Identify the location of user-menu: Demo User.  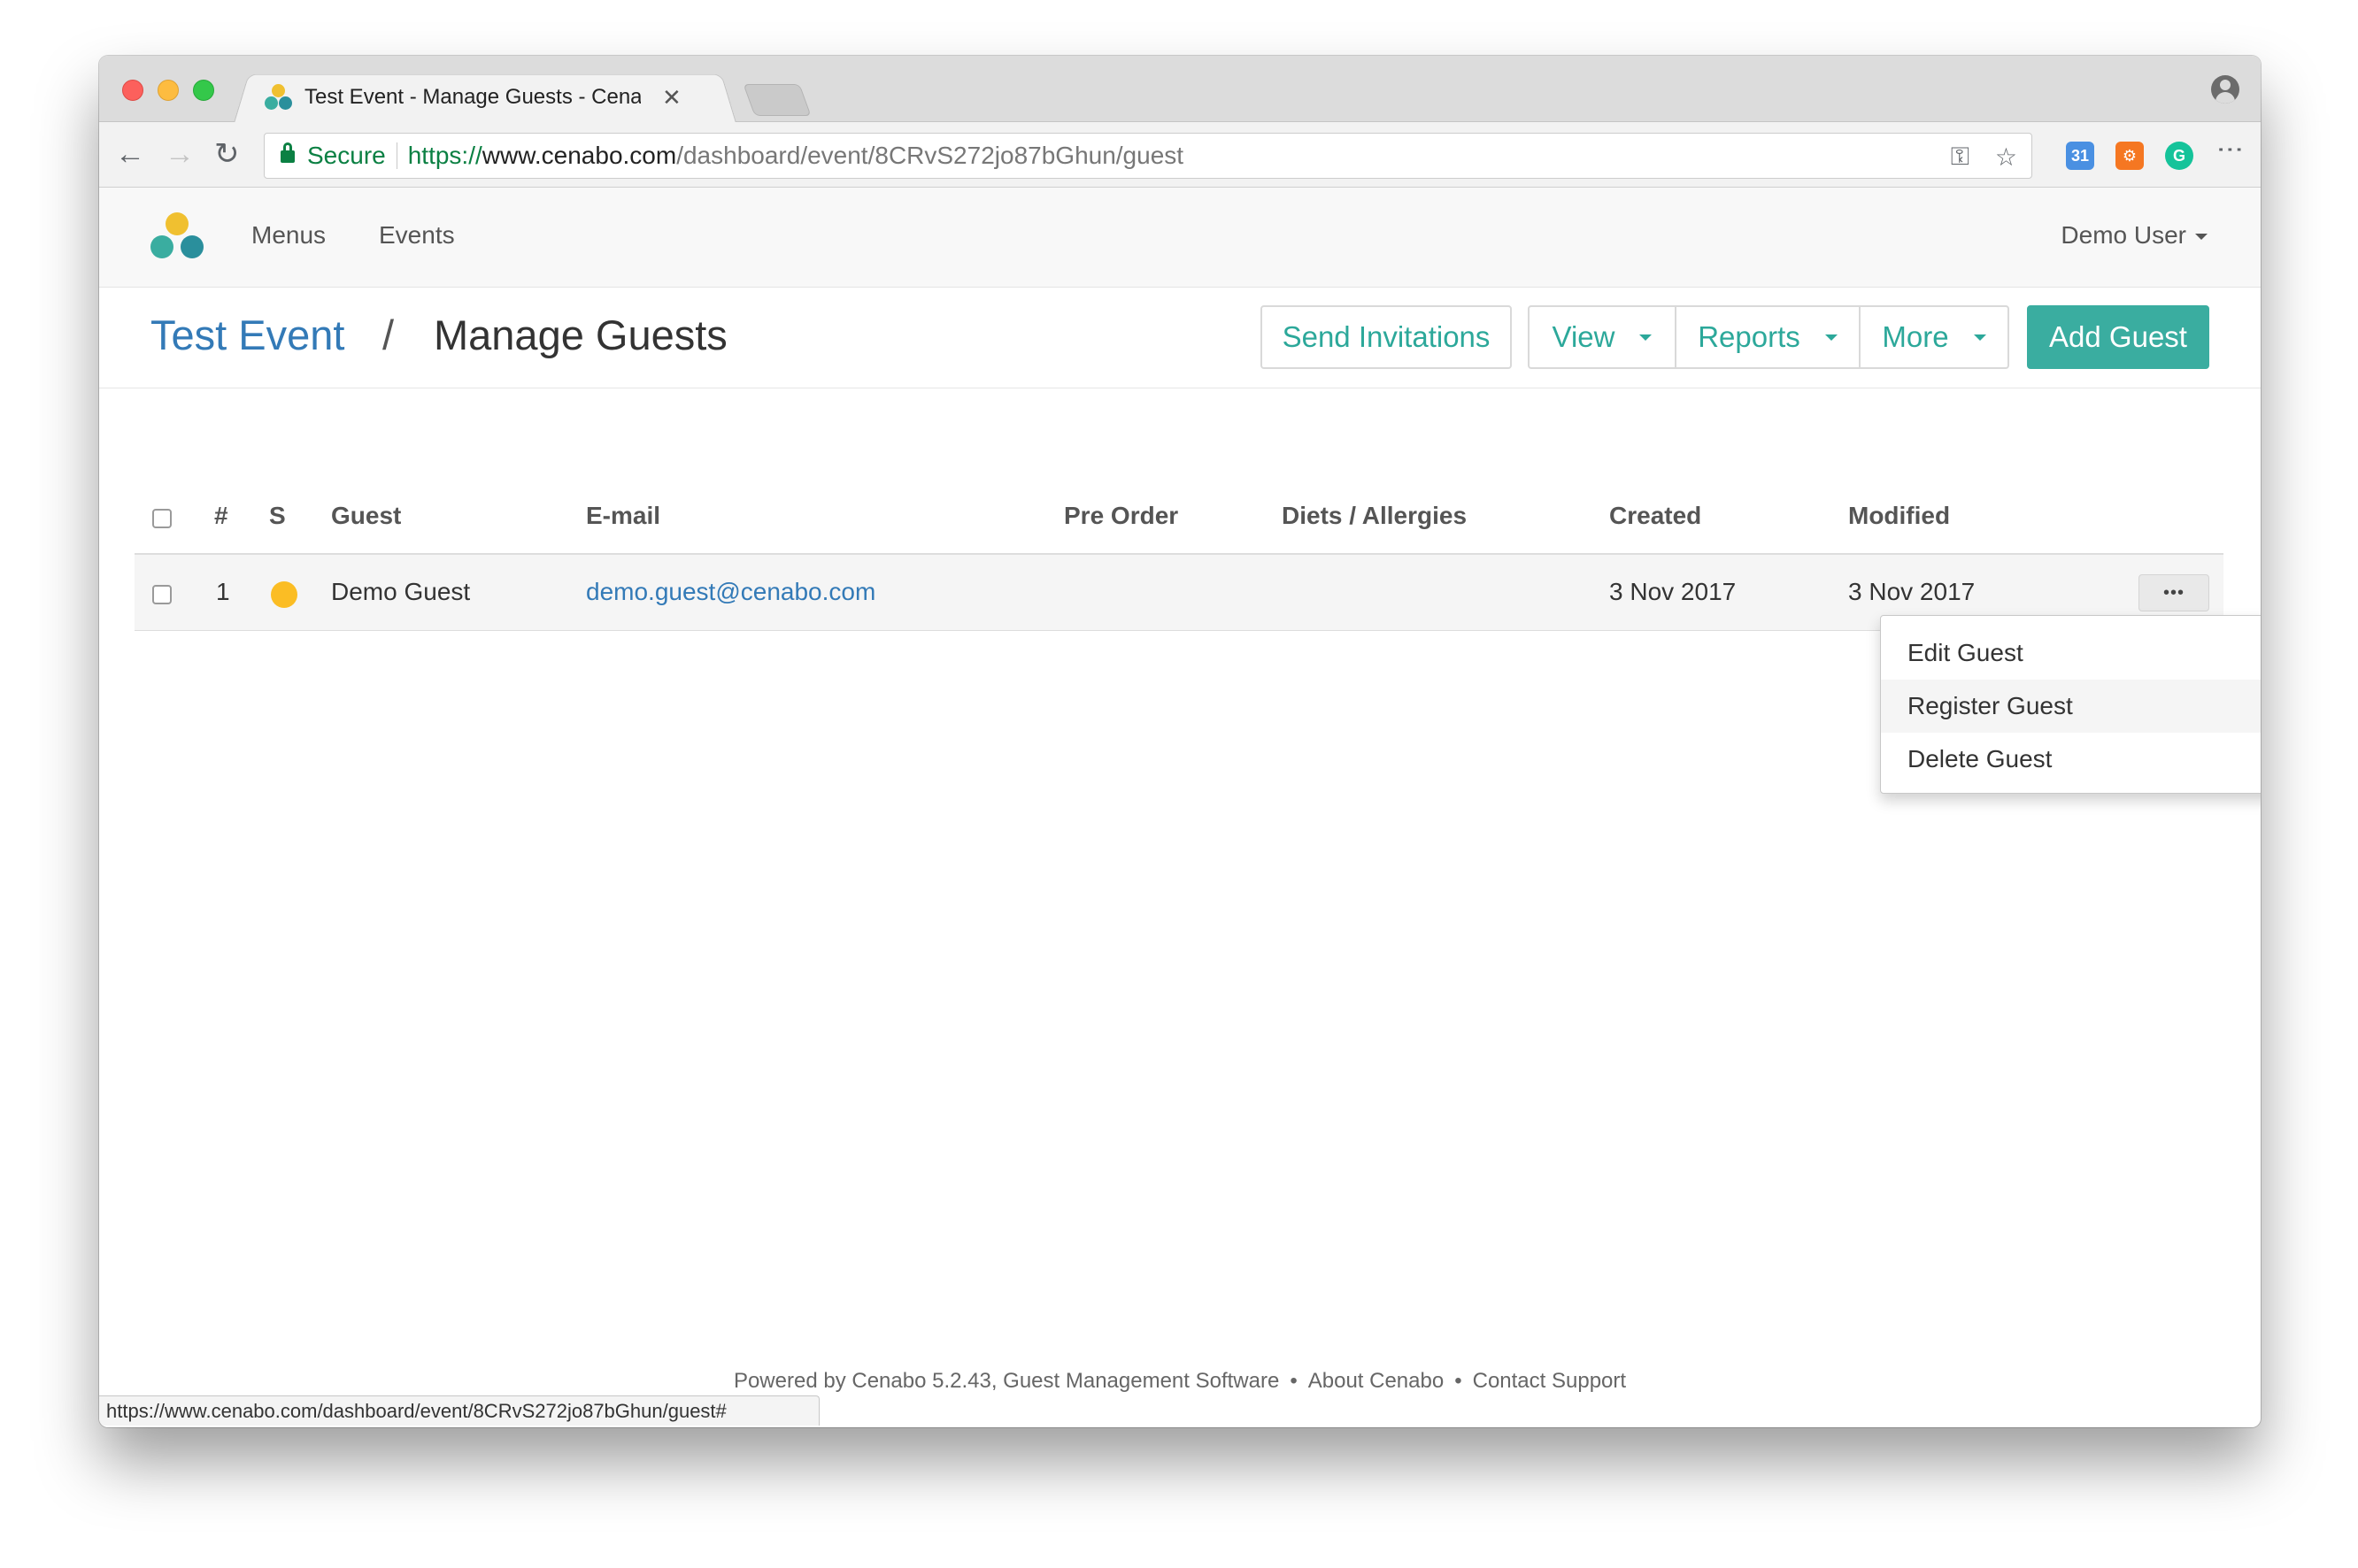
(2134, 235).